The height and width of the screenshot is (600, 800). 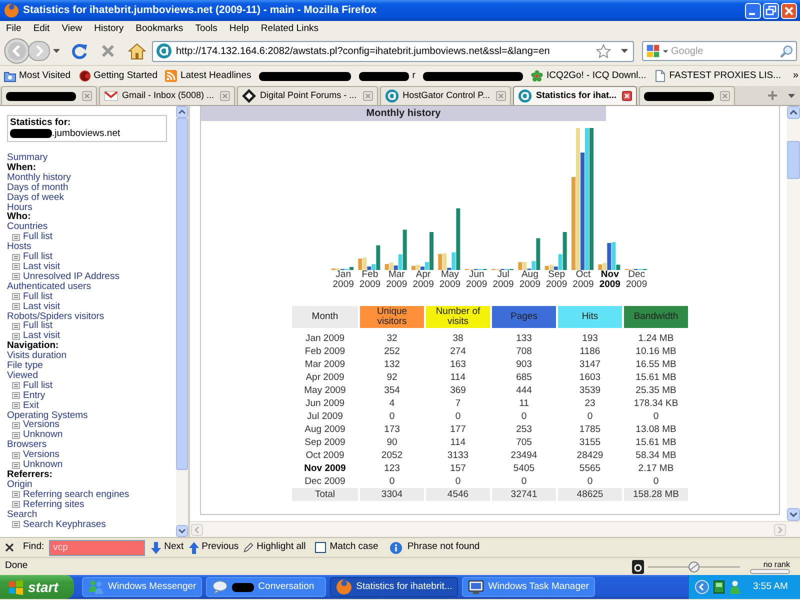 What do you see at coordinates (19, 247) in the screenshot?
I see `menu-link: Hosts` at bounding box center [19, 247].